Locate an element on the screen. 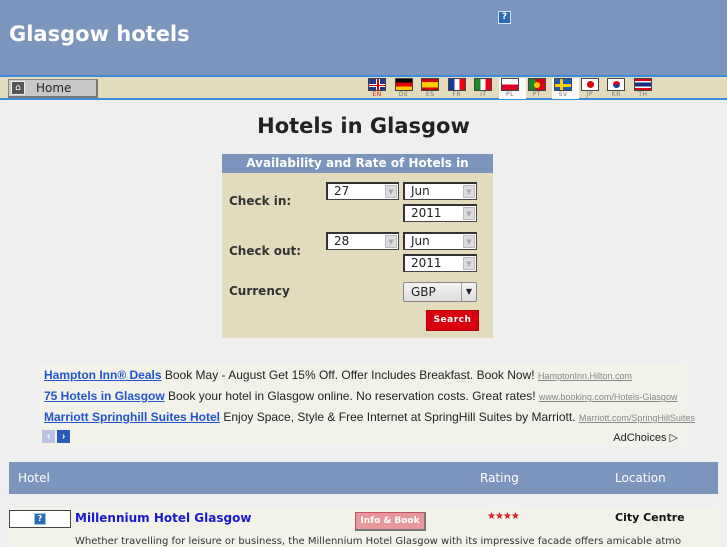 Image resolution: width=727 pixels, height=547 pixels. checkin-month-select: Jun ▼ is located at coordinates (440, 191).